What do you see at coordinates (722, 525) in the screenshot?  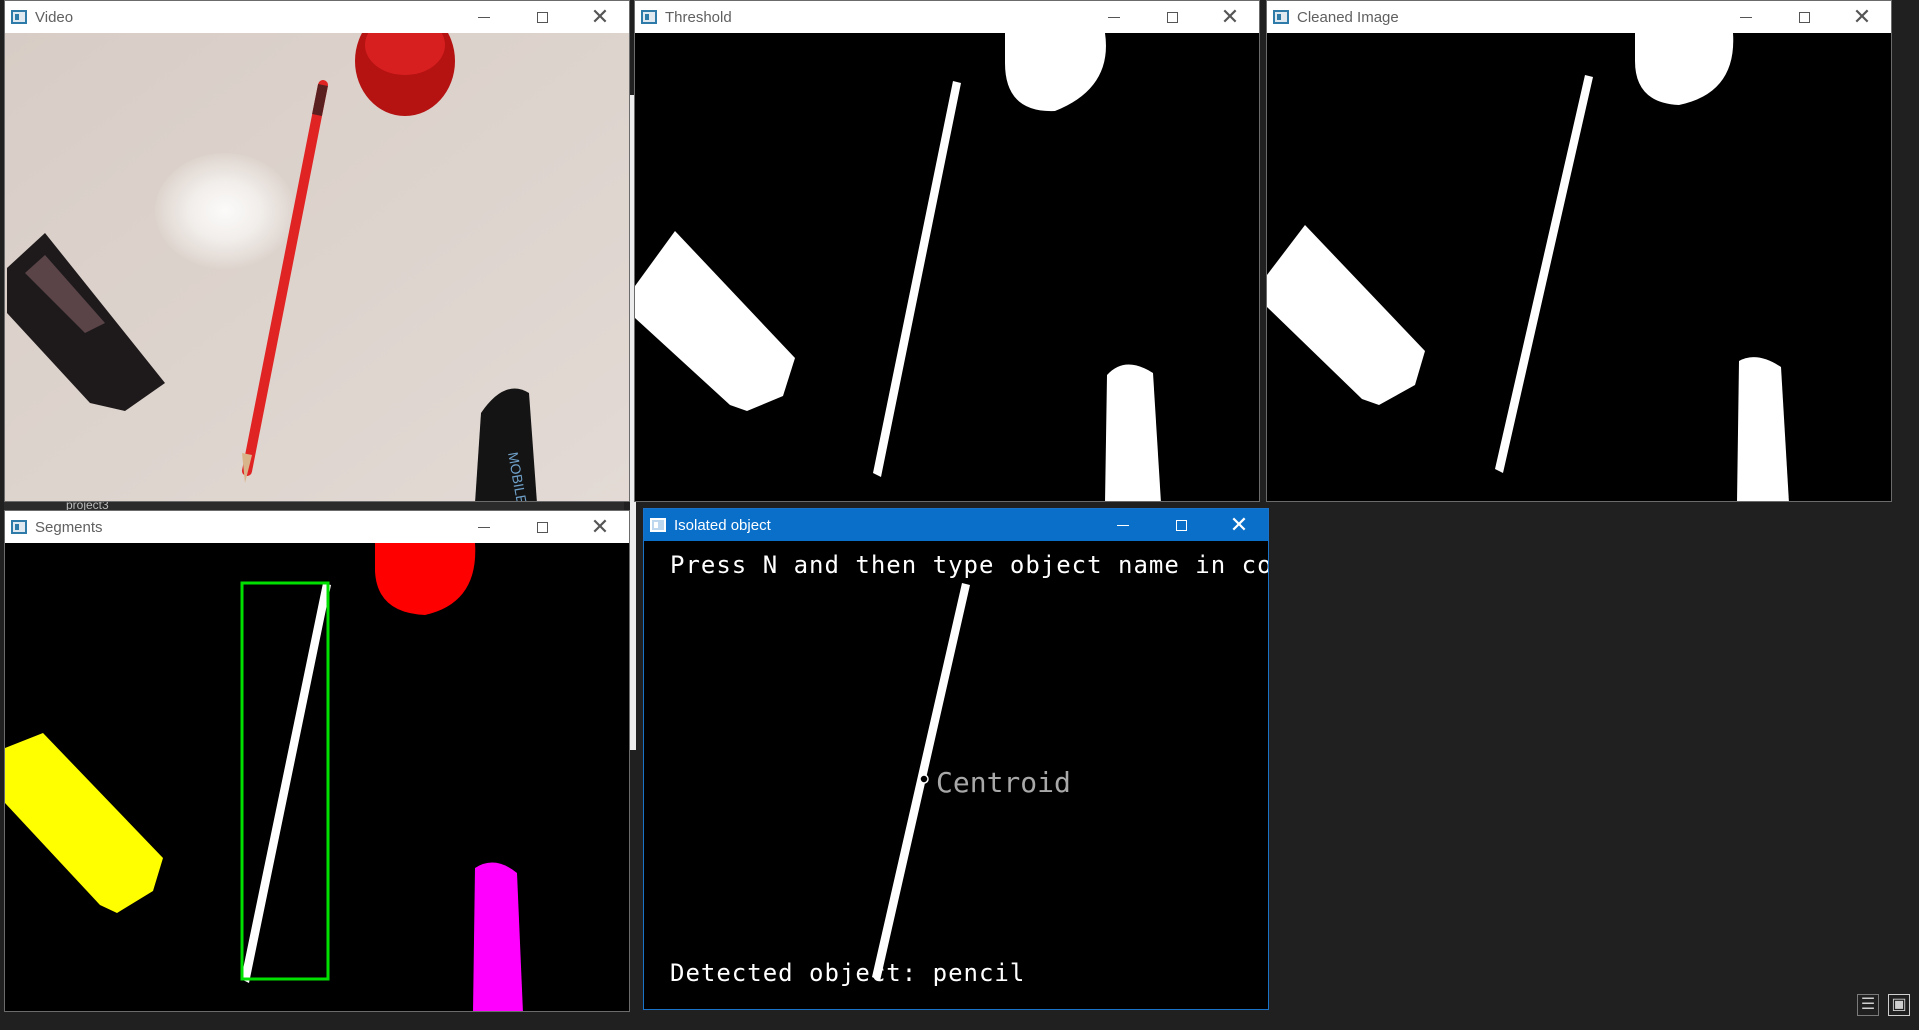 I see `isolated-window-title: Isolated object` at bounding box center [722, 525].